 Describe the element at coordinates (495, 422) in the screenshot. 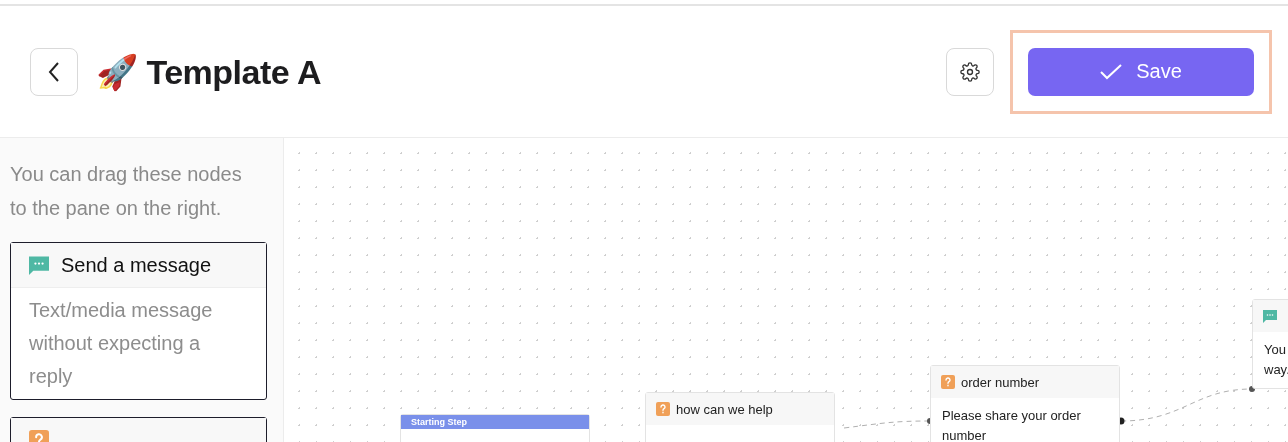

I see `node-title: Starting Step` at that location.